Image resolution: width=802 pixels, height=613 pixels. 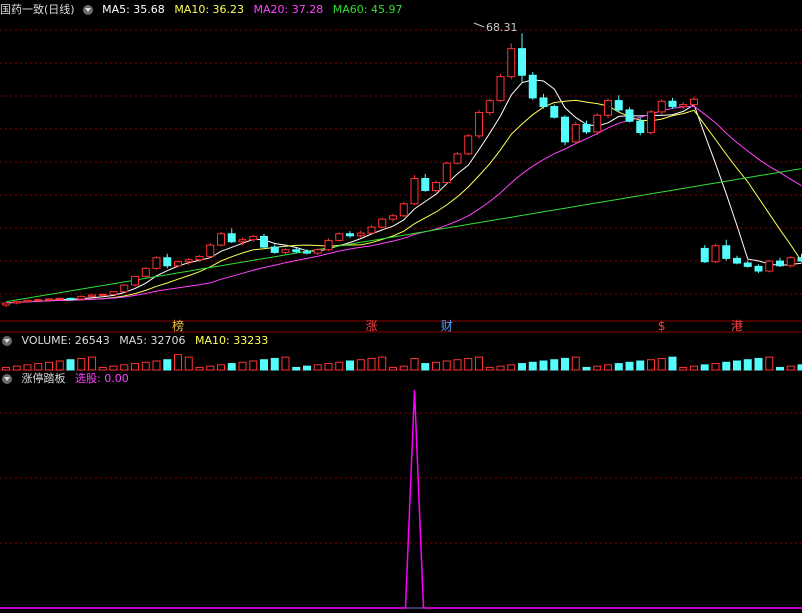 I want to click on settings-dropdown-icon, so click(x=87, y=10).